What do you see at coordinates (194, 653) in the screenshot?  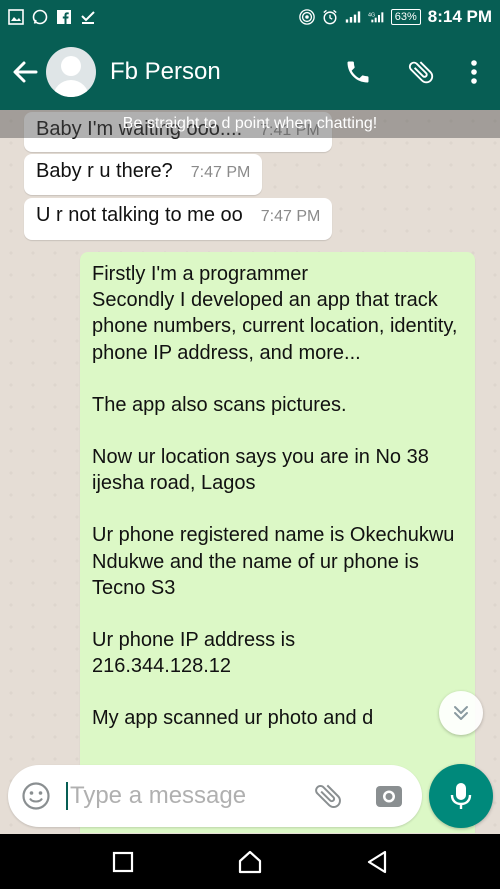 I see `message-paragraph: Ur phone IP address is 216.344.128.12` at bounding box center [194, 653].